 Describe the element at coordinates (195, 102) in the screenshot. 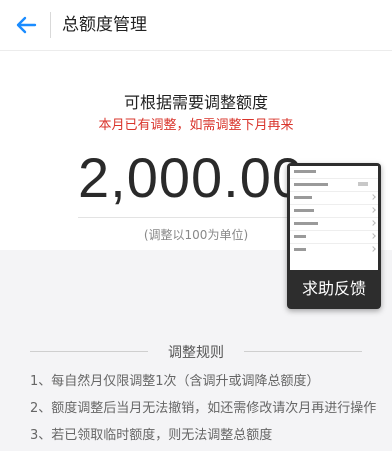

I see `adjust-headline: 可根据需要调整额度` at that location.